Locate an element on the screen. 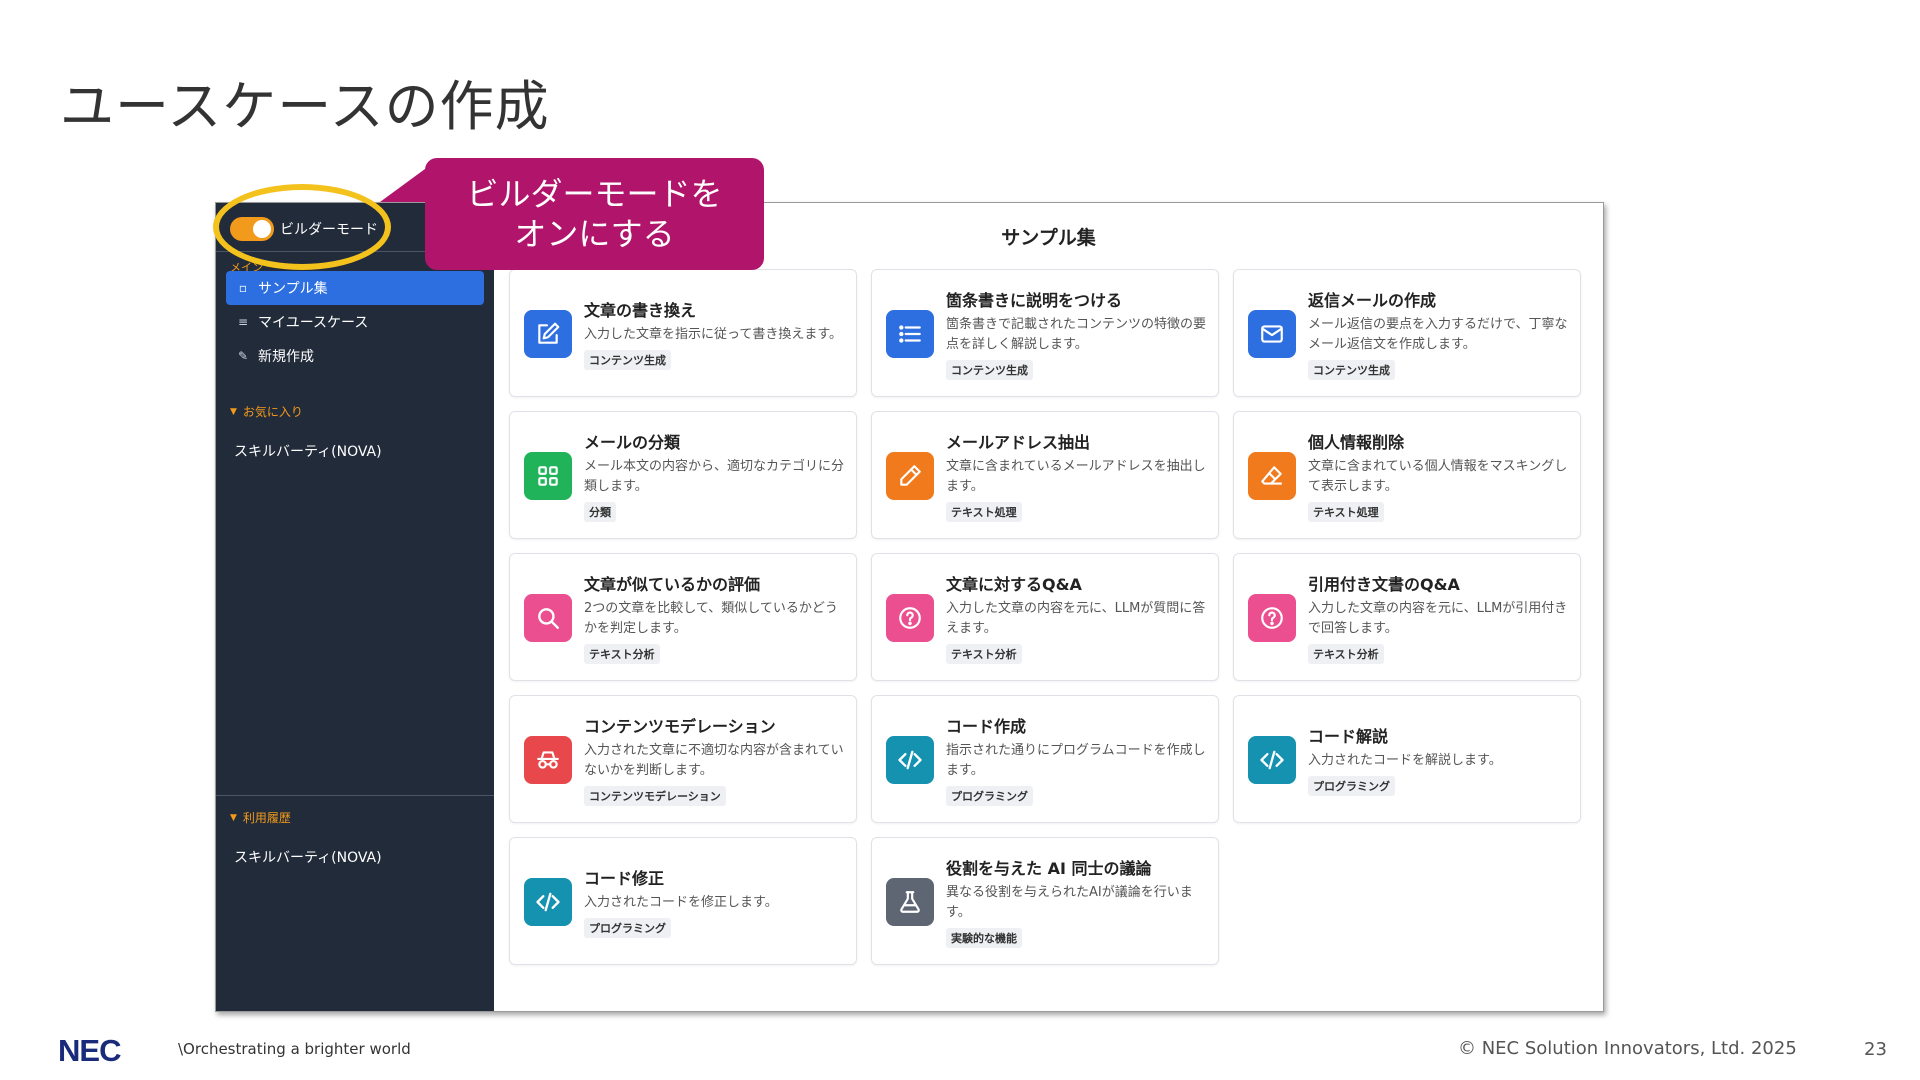 This screenshot has height=1080, width=1920. mail-icon is located at coordinates (1272, 334).